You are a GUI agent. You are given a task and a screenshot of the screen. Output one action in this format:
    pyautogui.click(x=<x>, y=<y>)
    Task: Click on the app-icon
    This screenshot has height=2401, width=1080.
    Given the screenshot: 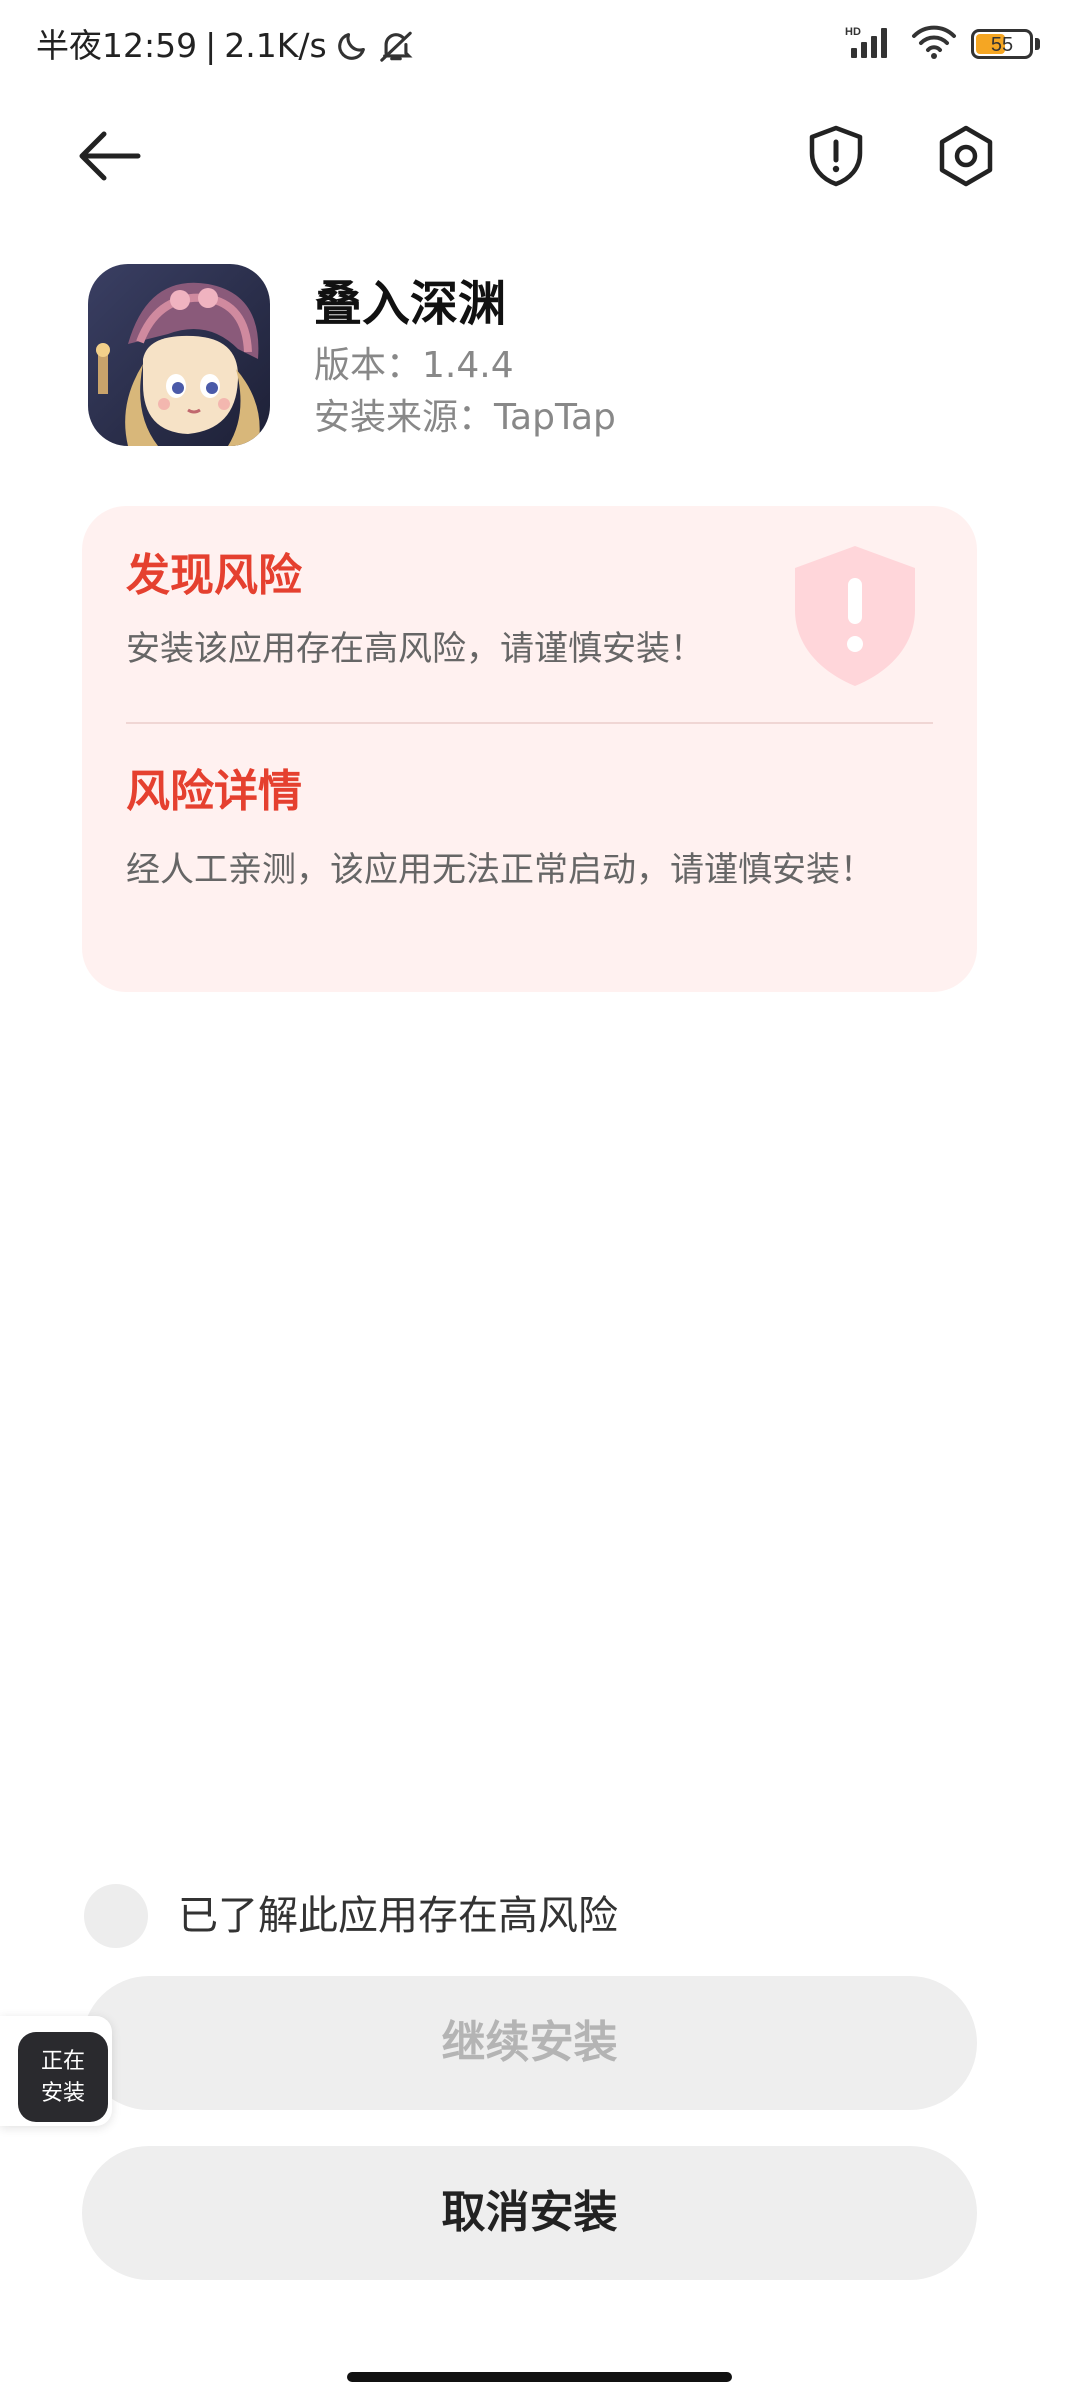 What is the action you would take?
    pyautogui.click(x=179, y=355)
    